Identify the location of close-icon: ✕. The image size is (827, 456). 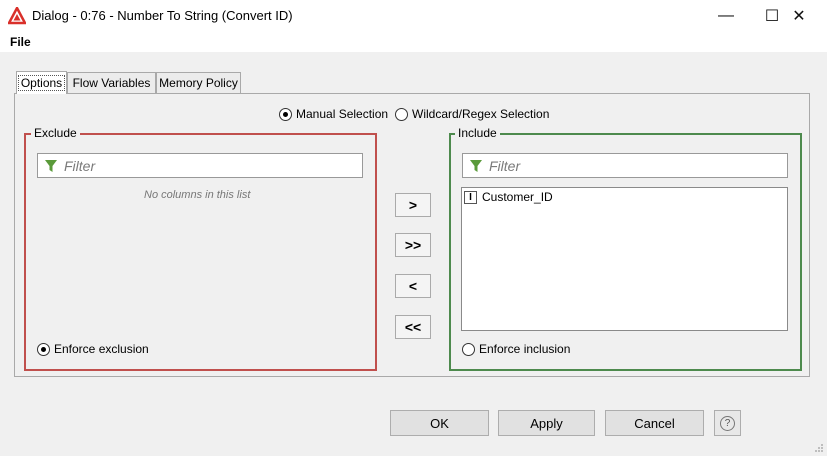
(799, 16).